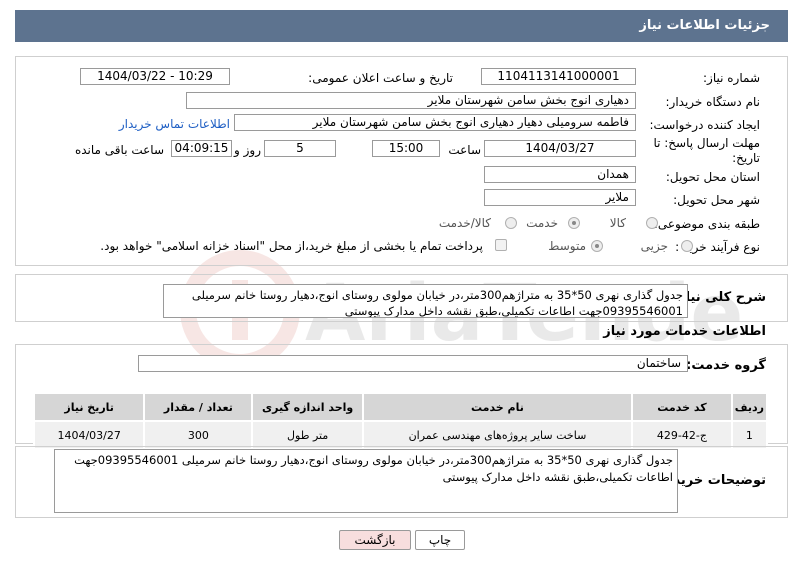  What do you see at coordinates (560, 148) in the screenshot?
I see `deadline-date-field: 1404/03/27` at bounding box center [560, 148].